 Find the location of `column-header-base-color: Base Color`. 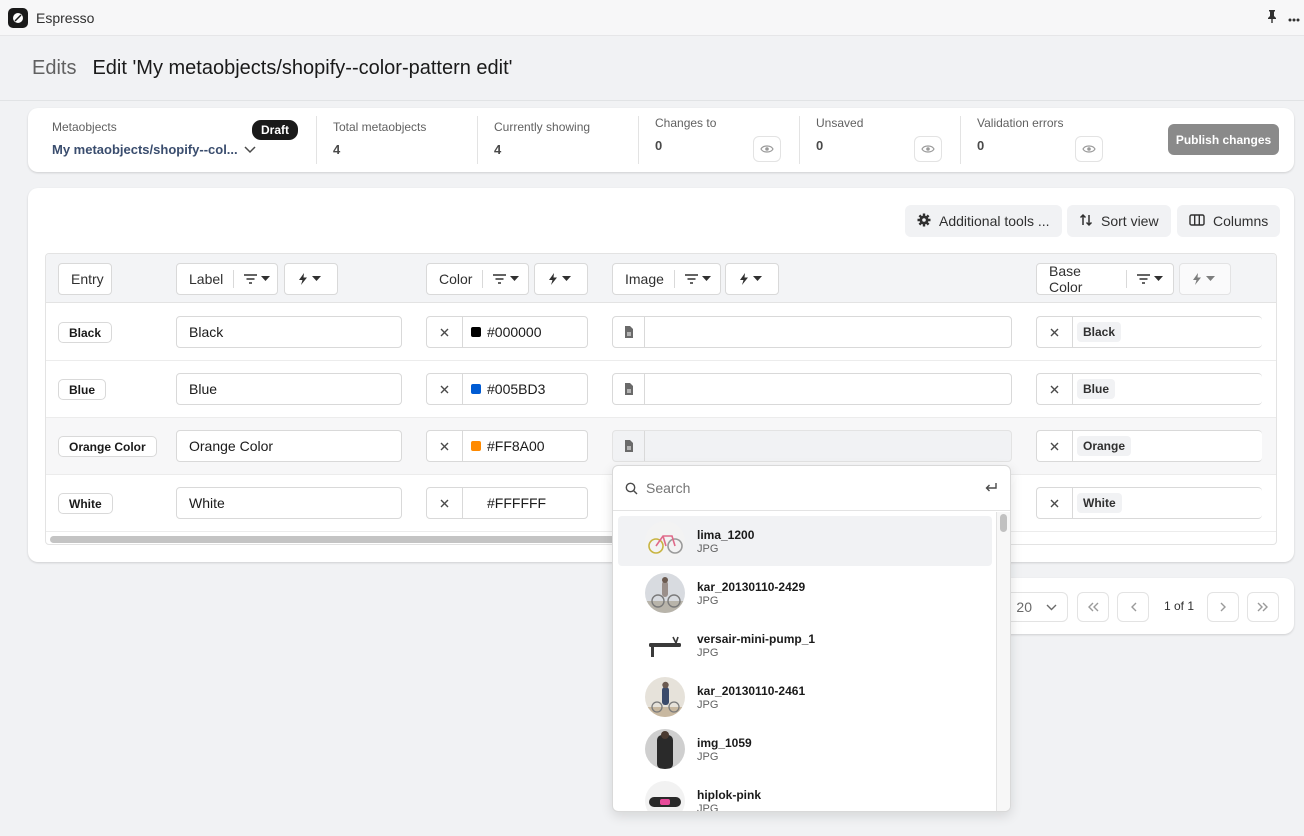

column-header-base-color: Base Color is located at coordinates (1105, 279).